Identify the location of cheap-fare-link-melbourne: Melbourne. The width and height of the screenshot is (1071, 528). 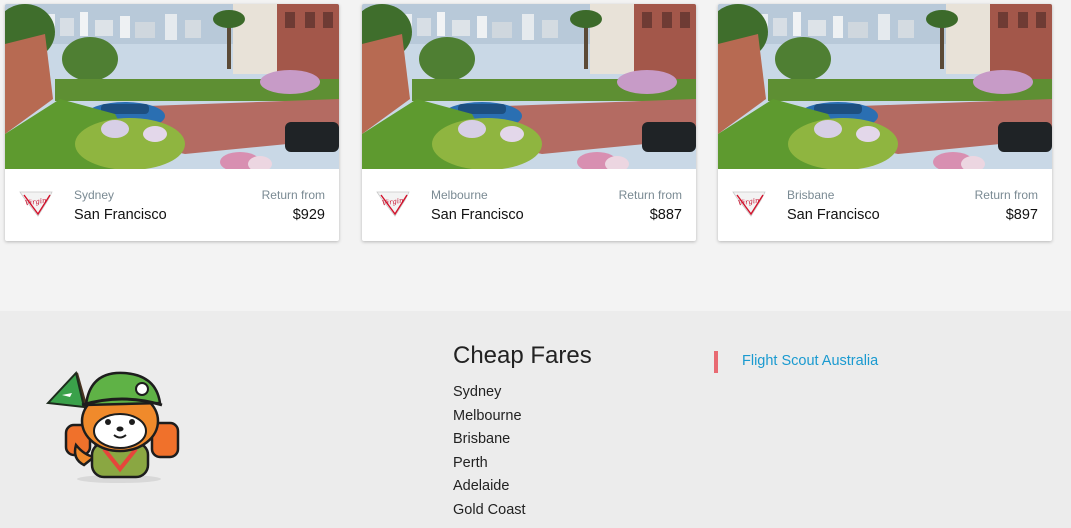
(489, 417).